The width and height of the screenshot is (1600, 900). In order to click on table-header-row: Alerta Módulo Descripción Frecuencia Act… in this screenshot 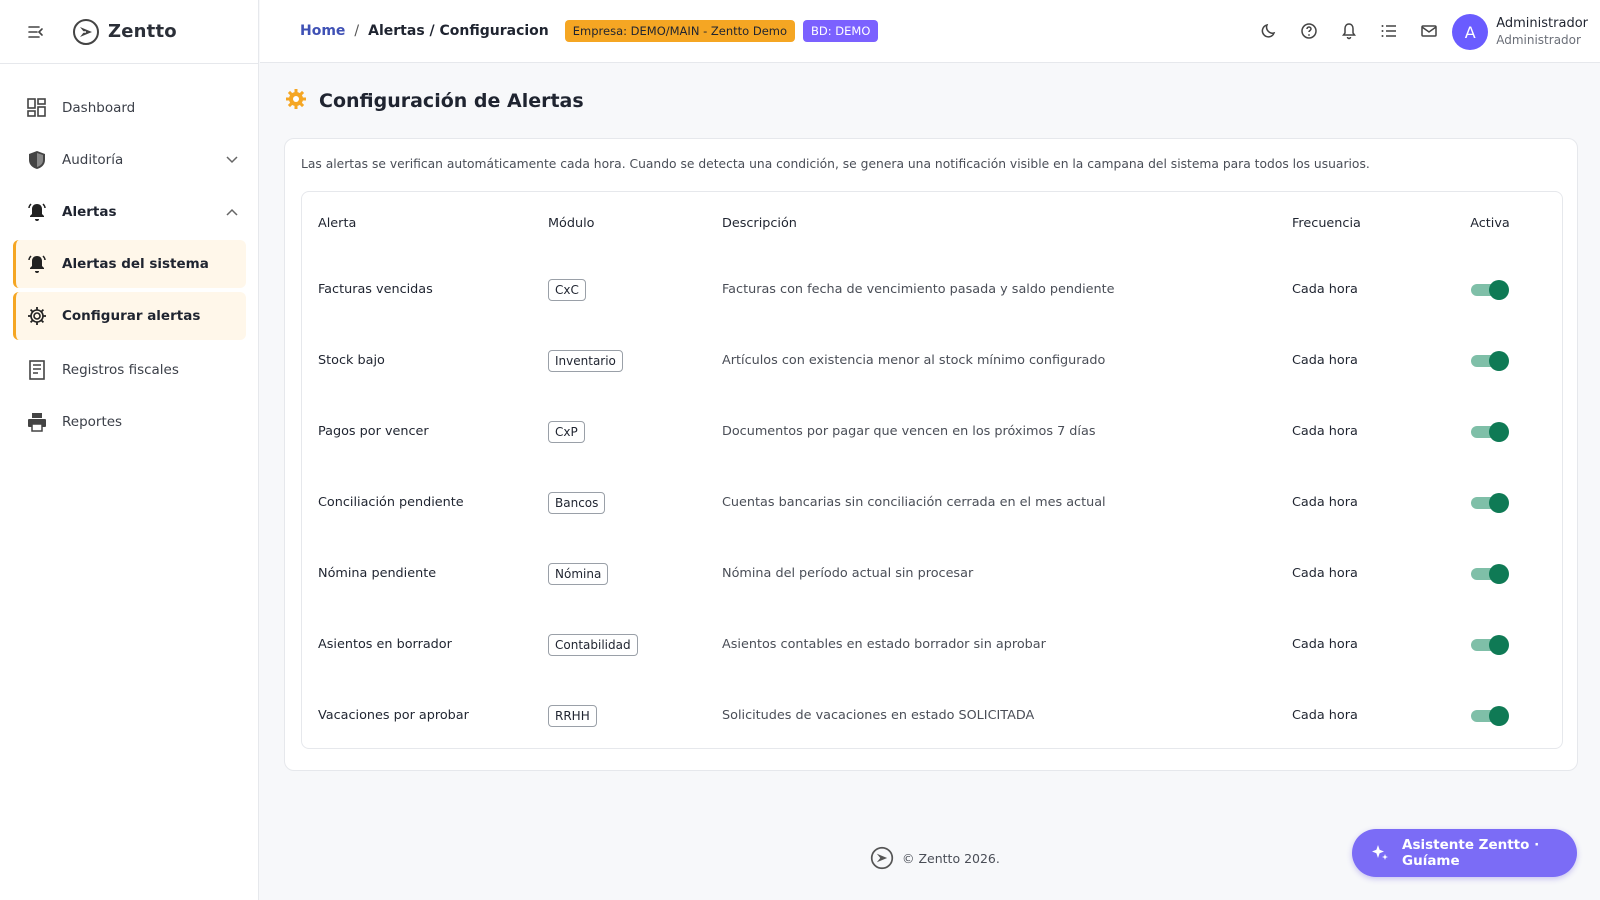, I will do `click(932, 223)`.